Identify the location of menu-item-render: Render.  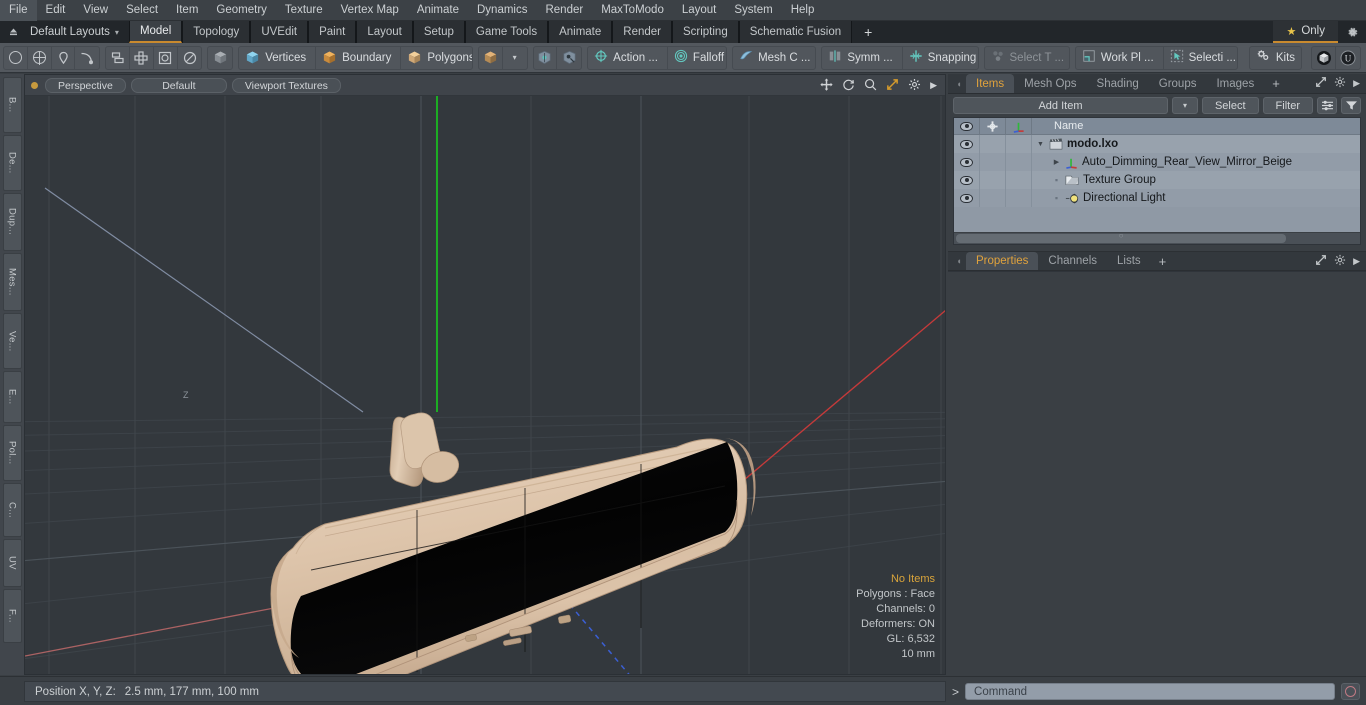
(564, 10).